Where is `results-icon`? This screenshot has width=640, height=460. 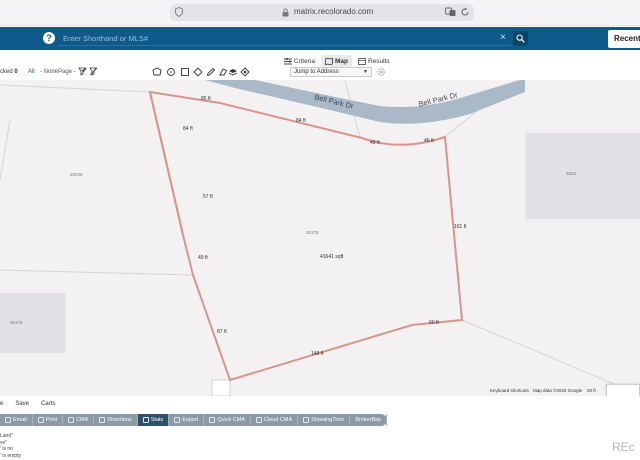
results-icon is located at coordinates (362, 61).